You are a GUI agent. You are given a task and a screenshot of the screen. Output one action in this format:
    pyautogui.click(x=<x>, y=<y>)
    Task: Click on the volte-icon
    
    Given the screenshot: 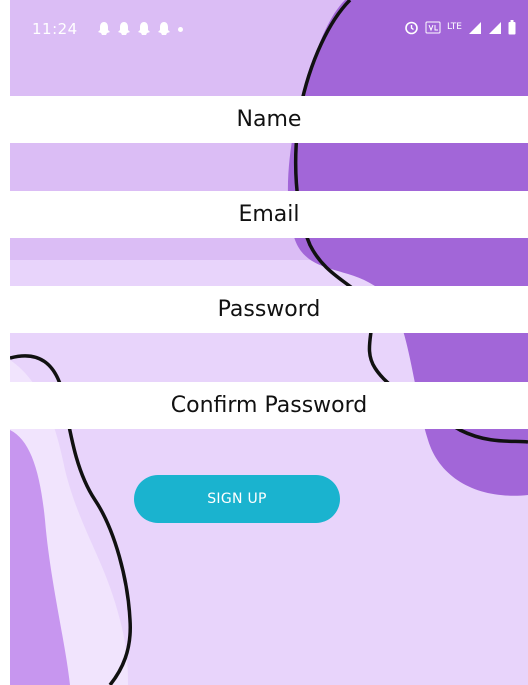 What is the action you would take?
    pyautogui.click(x=433, y=27)
    